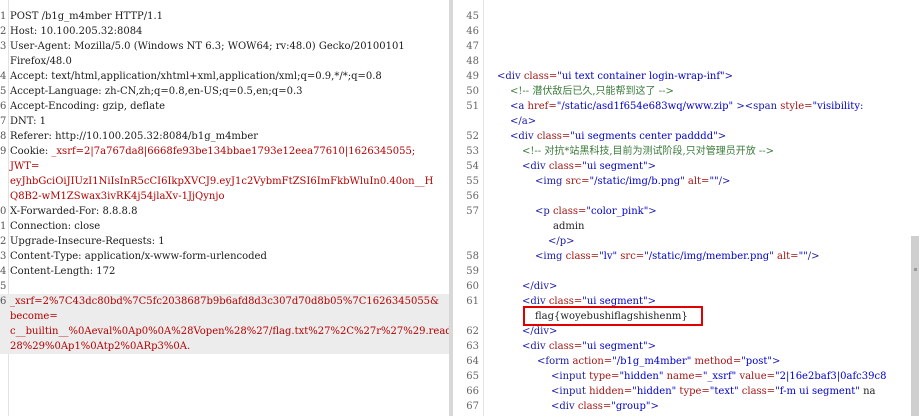  What do you see at coordinates (224, 61) in the screenshot?
I see `request-line: Firefox/48.0` at bounding box center [224, 61].